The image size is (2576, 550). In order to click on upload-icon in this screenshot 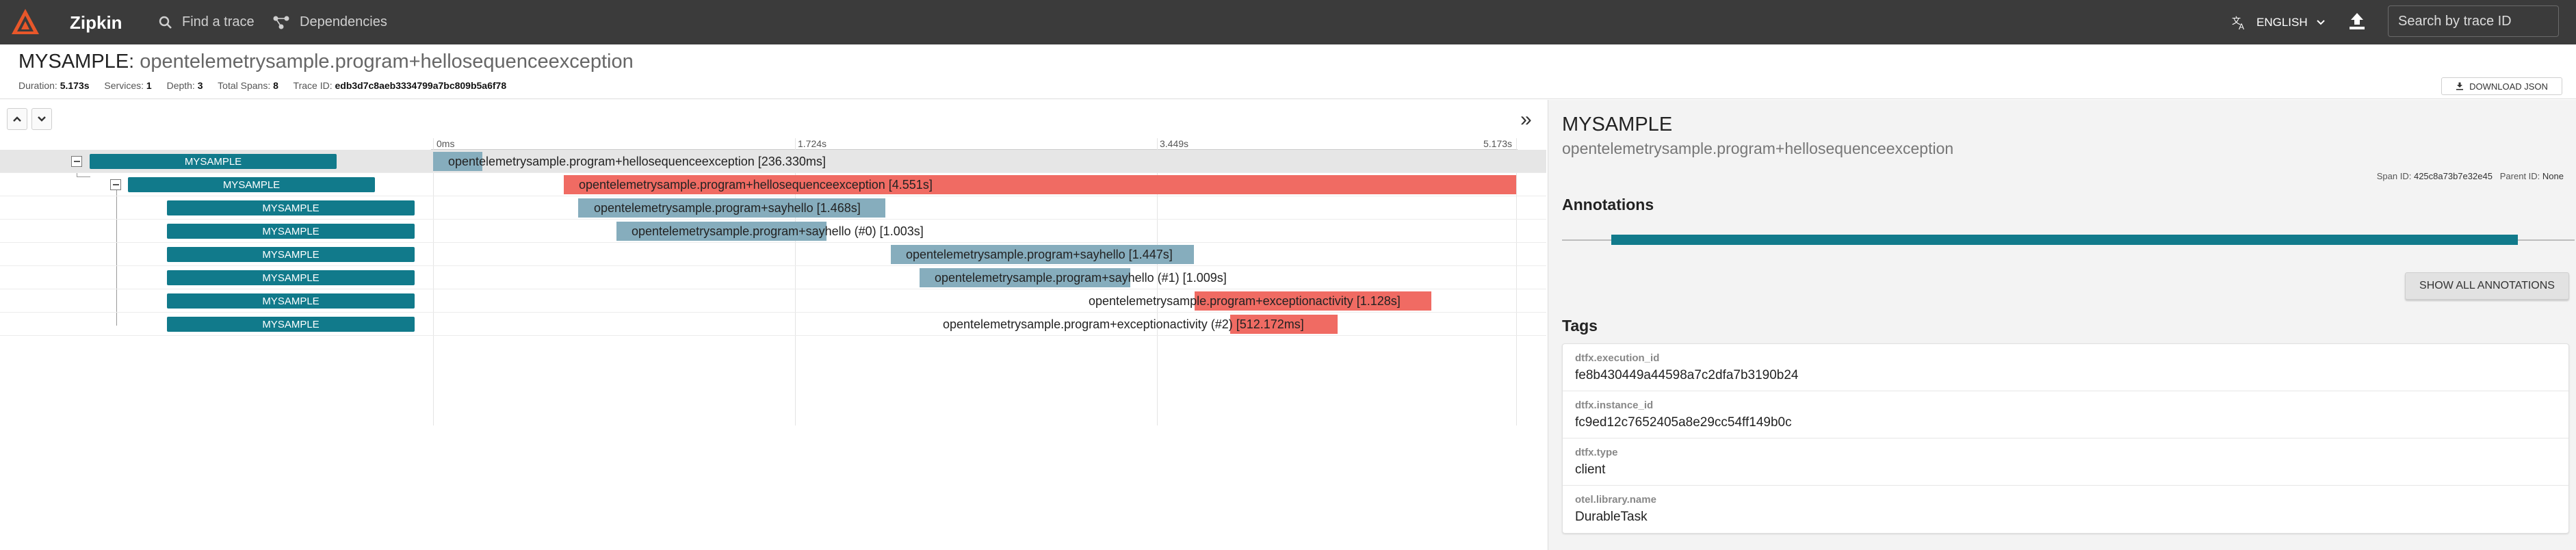, I will do `click(2357, 22)`.